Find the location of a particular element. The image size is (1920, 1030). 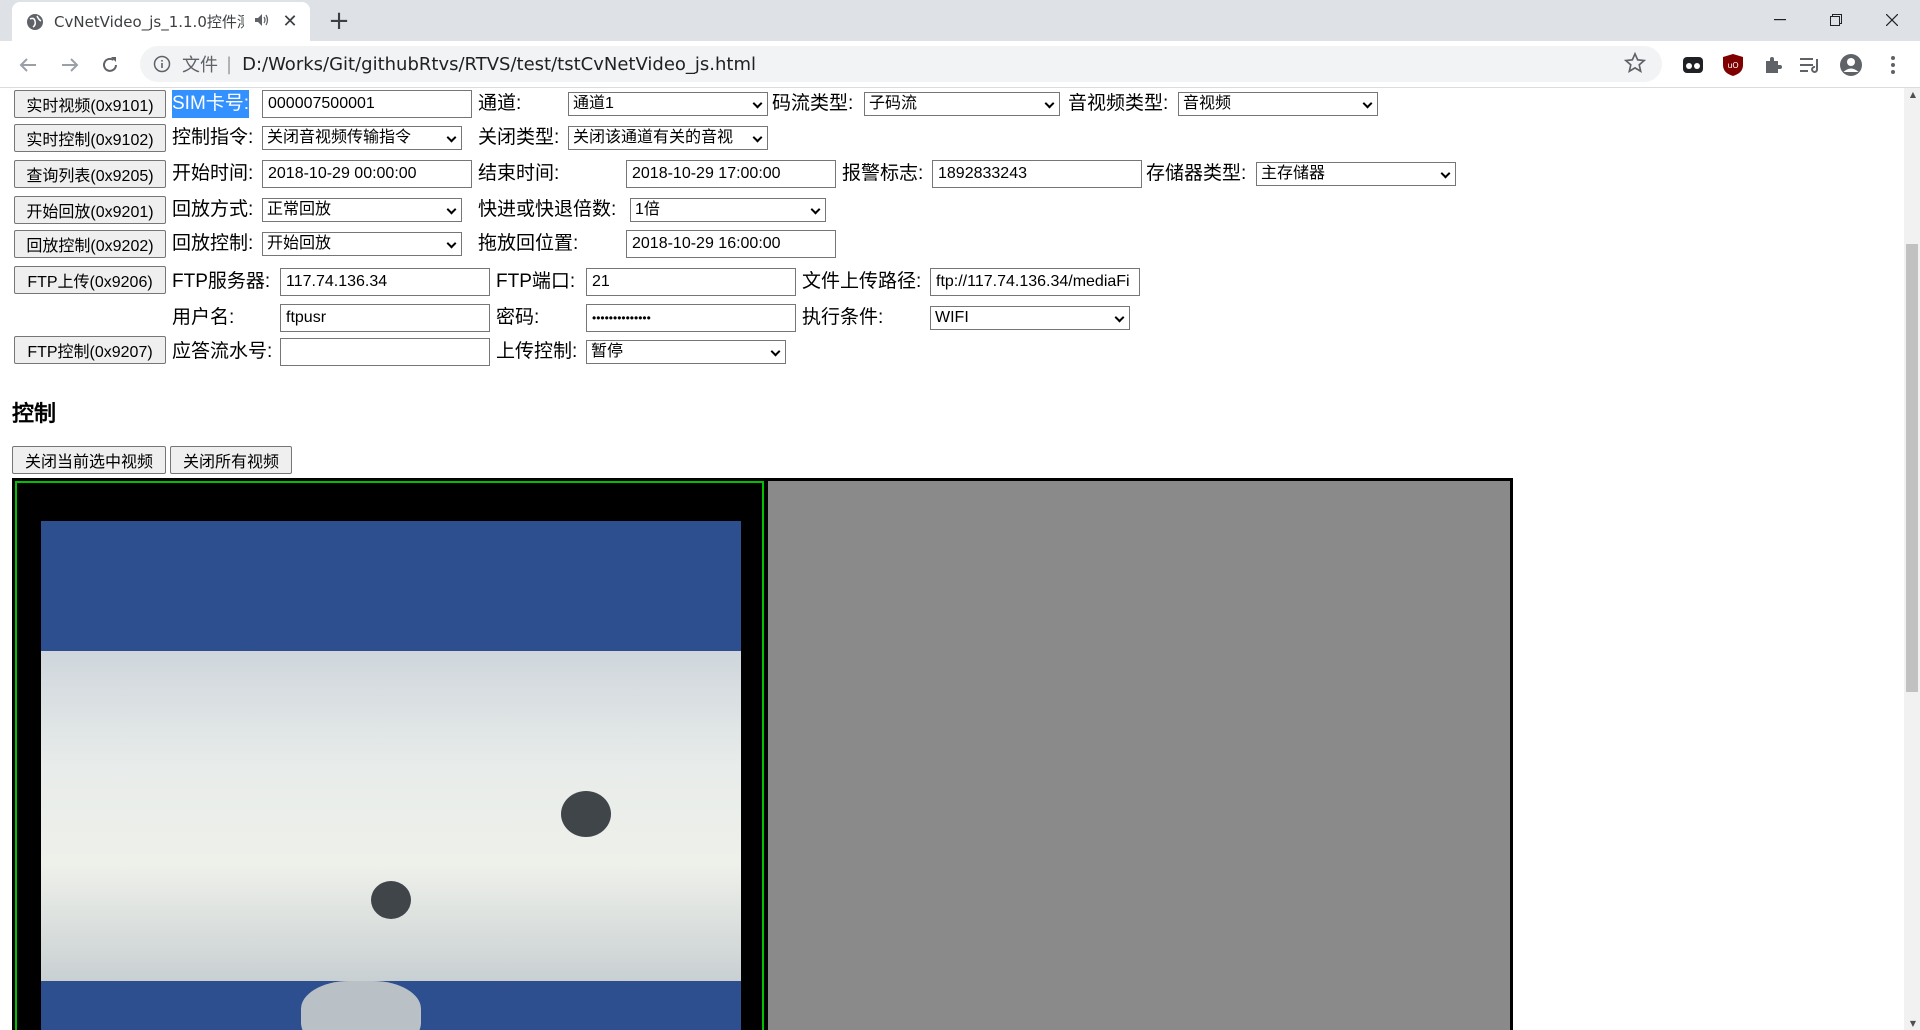

stream-type-select: 子码流 is located at coordinates (962, 104).